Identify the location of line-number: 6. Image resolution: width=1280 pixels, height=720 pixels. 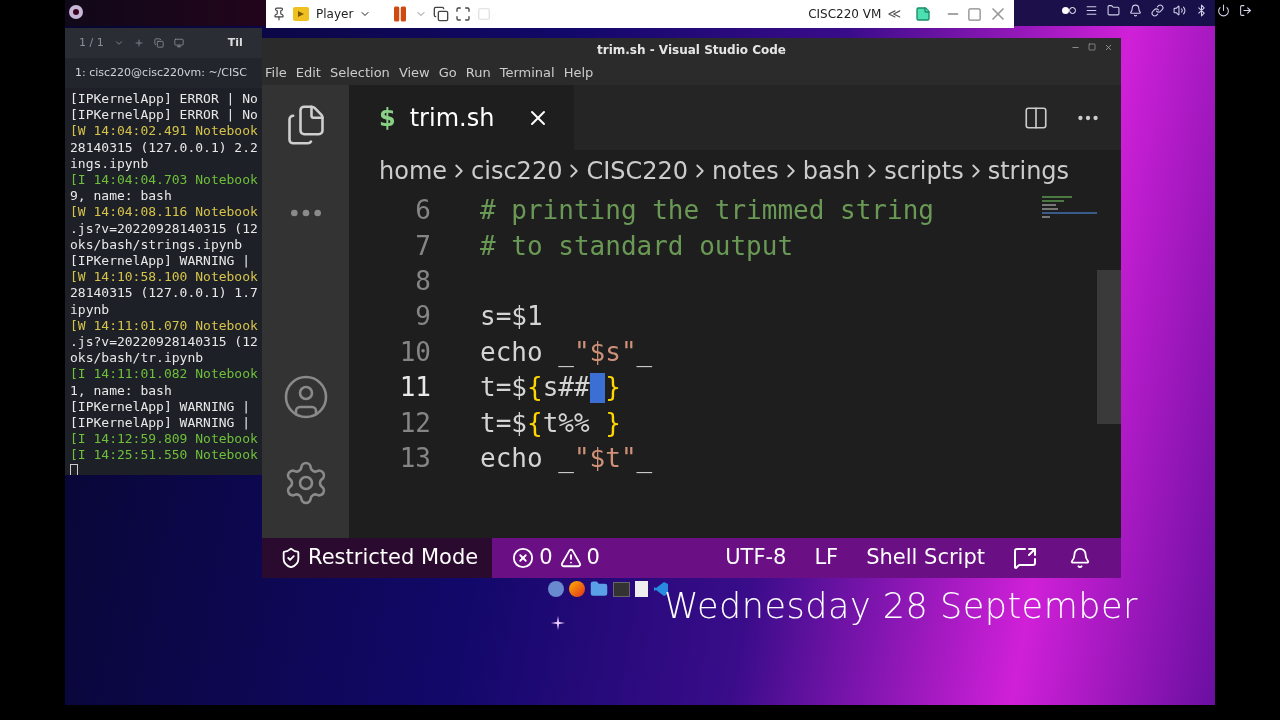
(422, 211).